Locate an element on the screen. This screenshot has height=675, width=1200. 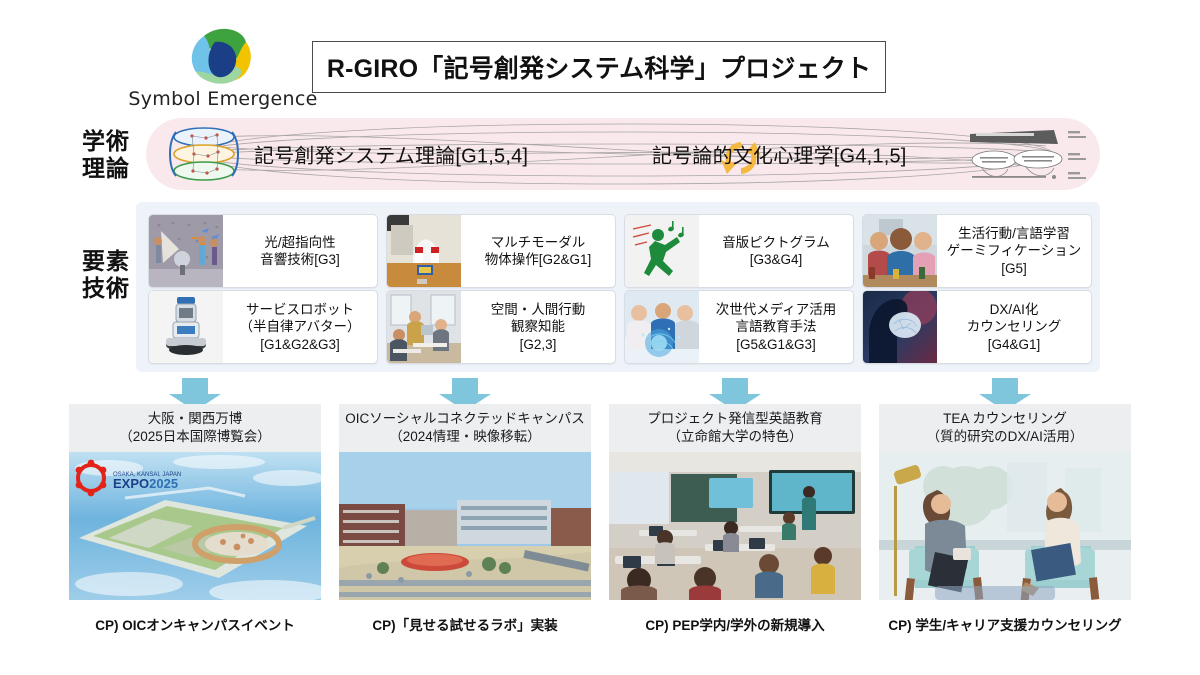
row-label-academic-theory-line2: 理論 is located at coordinates (106, 168).